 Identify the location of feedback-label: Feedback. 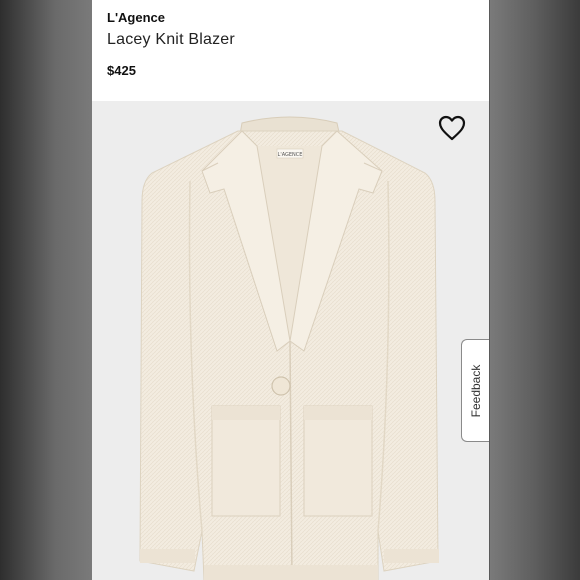
(475, 390).